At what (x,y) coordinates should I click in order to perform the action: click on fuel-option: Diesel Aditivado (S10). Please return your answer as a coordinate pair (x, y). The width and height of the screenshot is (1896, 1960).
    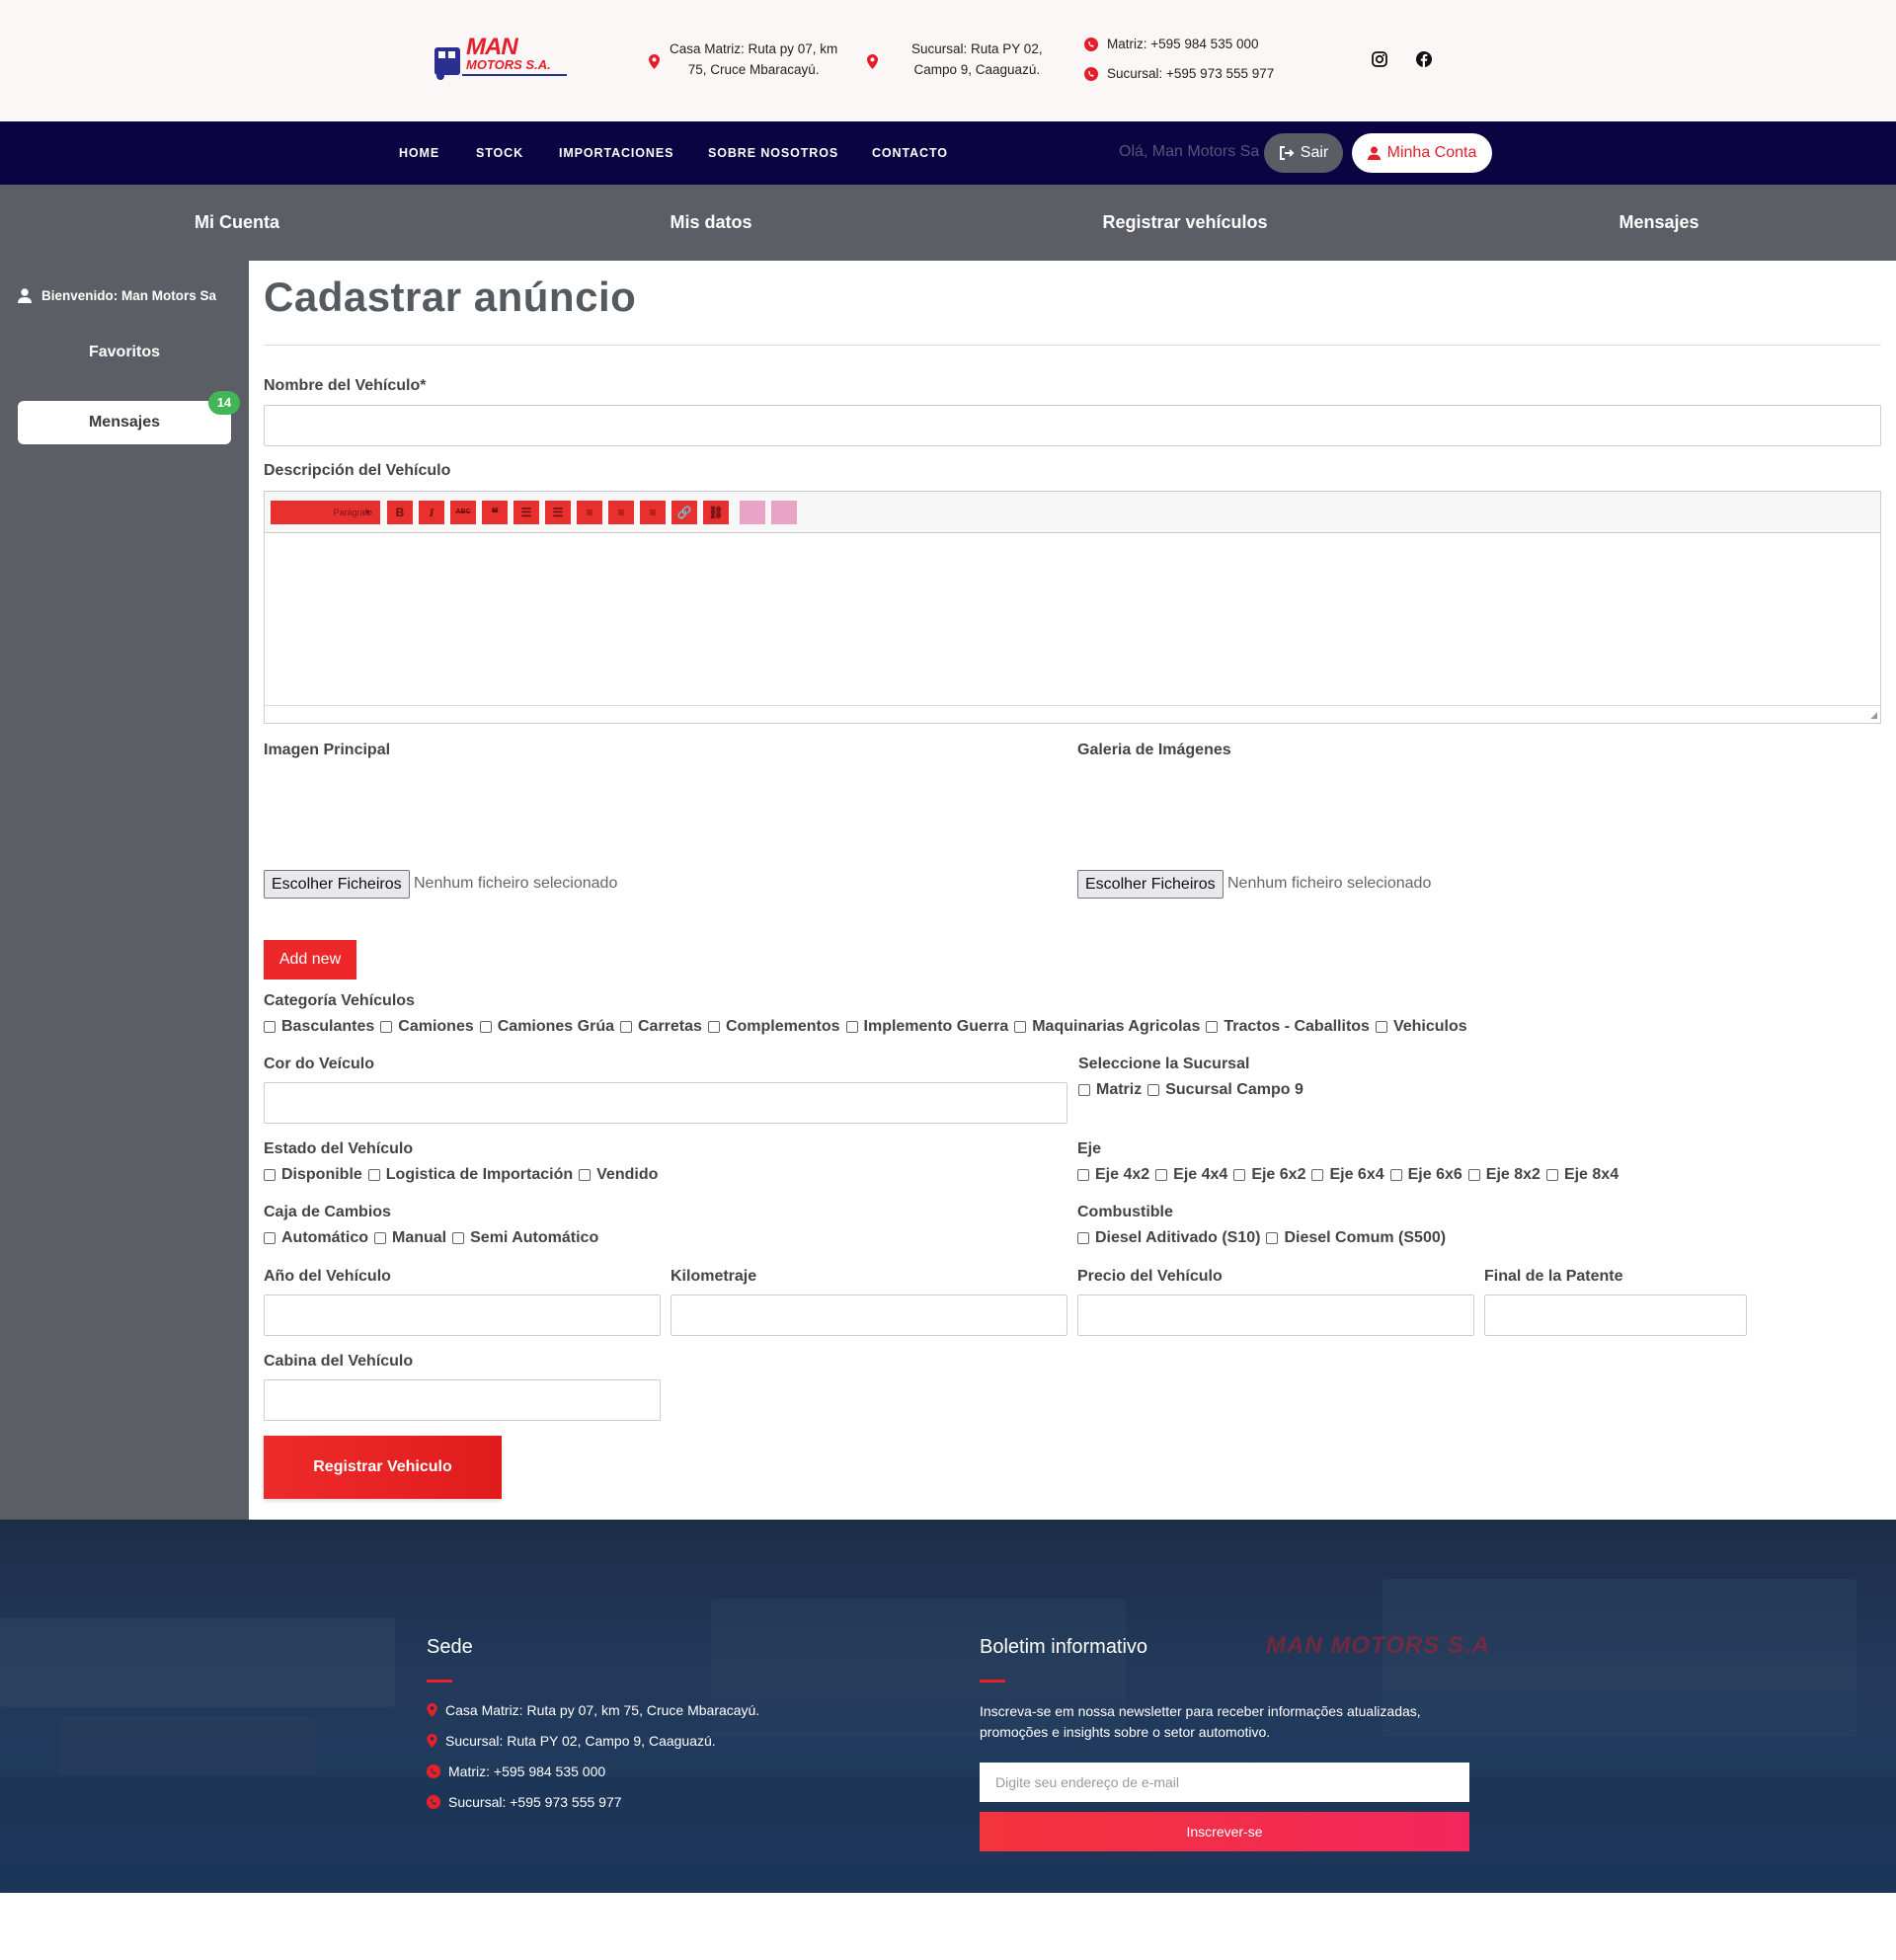
    Looking at the image, I should click on (1169, 1238).